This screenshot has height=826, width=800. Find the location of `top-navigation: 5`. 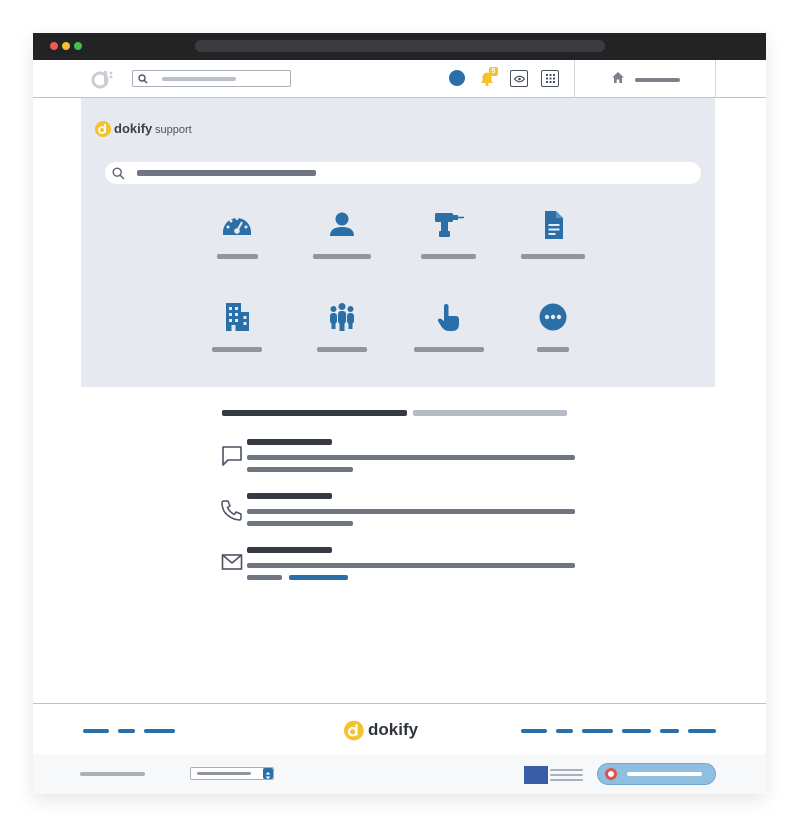

top-navigation: 5 is located at coordinates (399, 79).